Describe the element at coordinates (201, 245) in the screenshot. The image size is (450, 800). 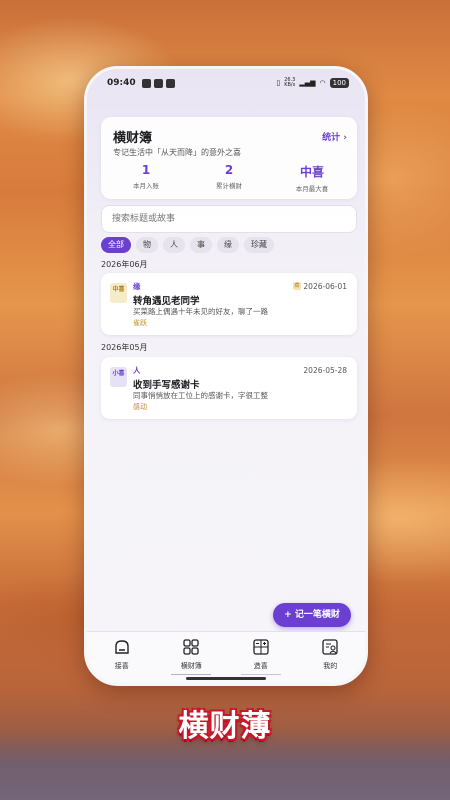
I see `filter-chip-event: 事` at that location.